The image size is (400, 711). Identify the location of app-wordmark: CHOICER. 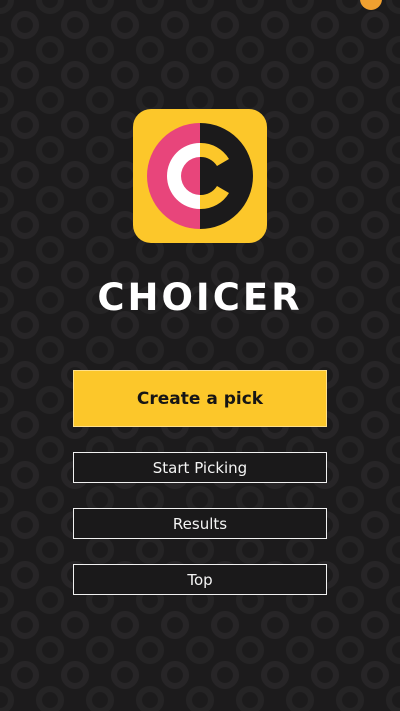
(199, 297).